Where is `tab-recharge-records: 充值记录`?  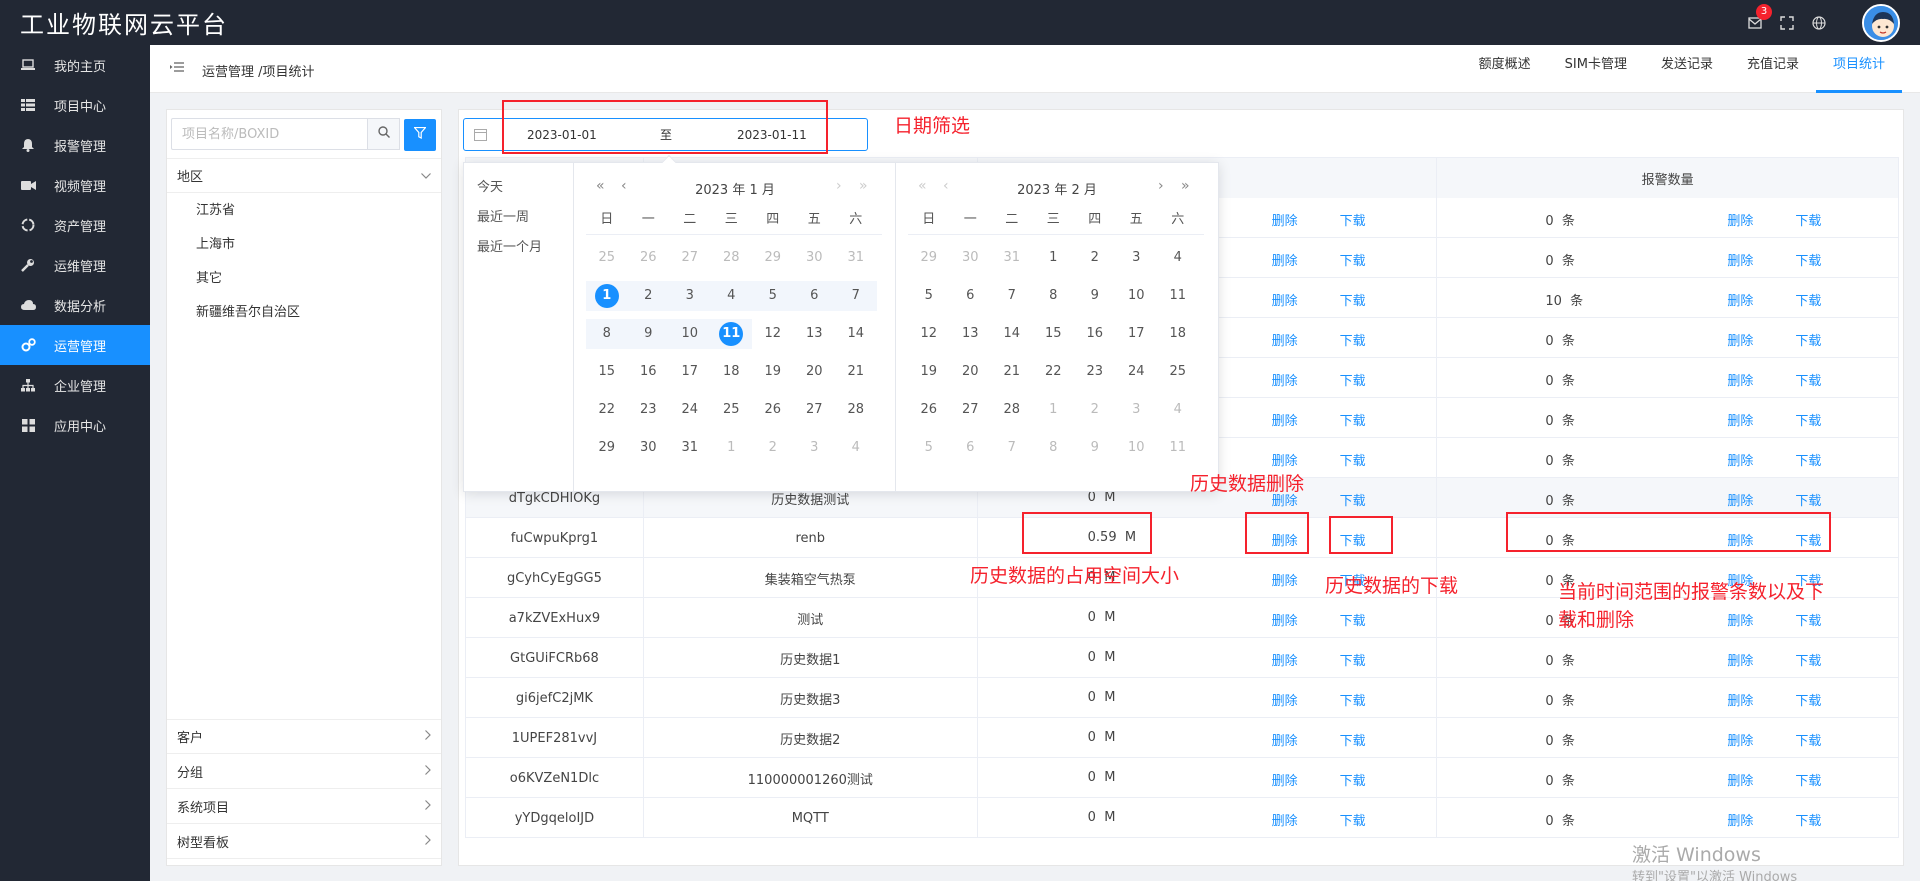
tab-recharge-records: 充值记录 is located at coordinates (1773, 69).